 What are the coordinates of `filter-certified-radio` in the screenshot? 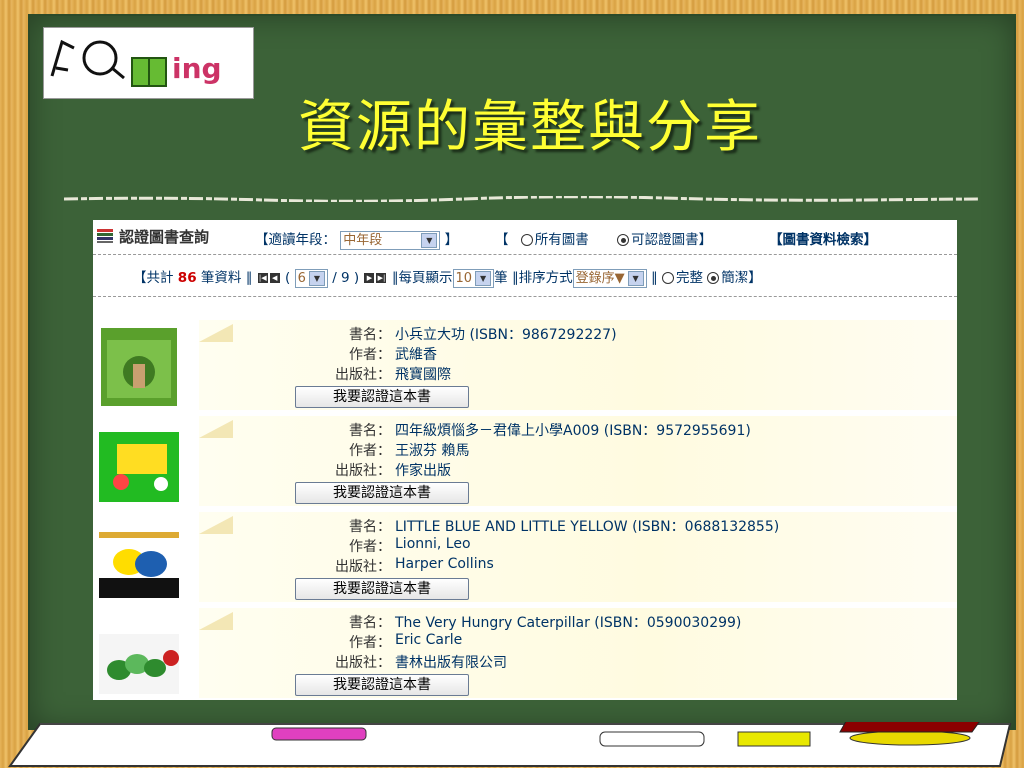 It's located at (623, 240).